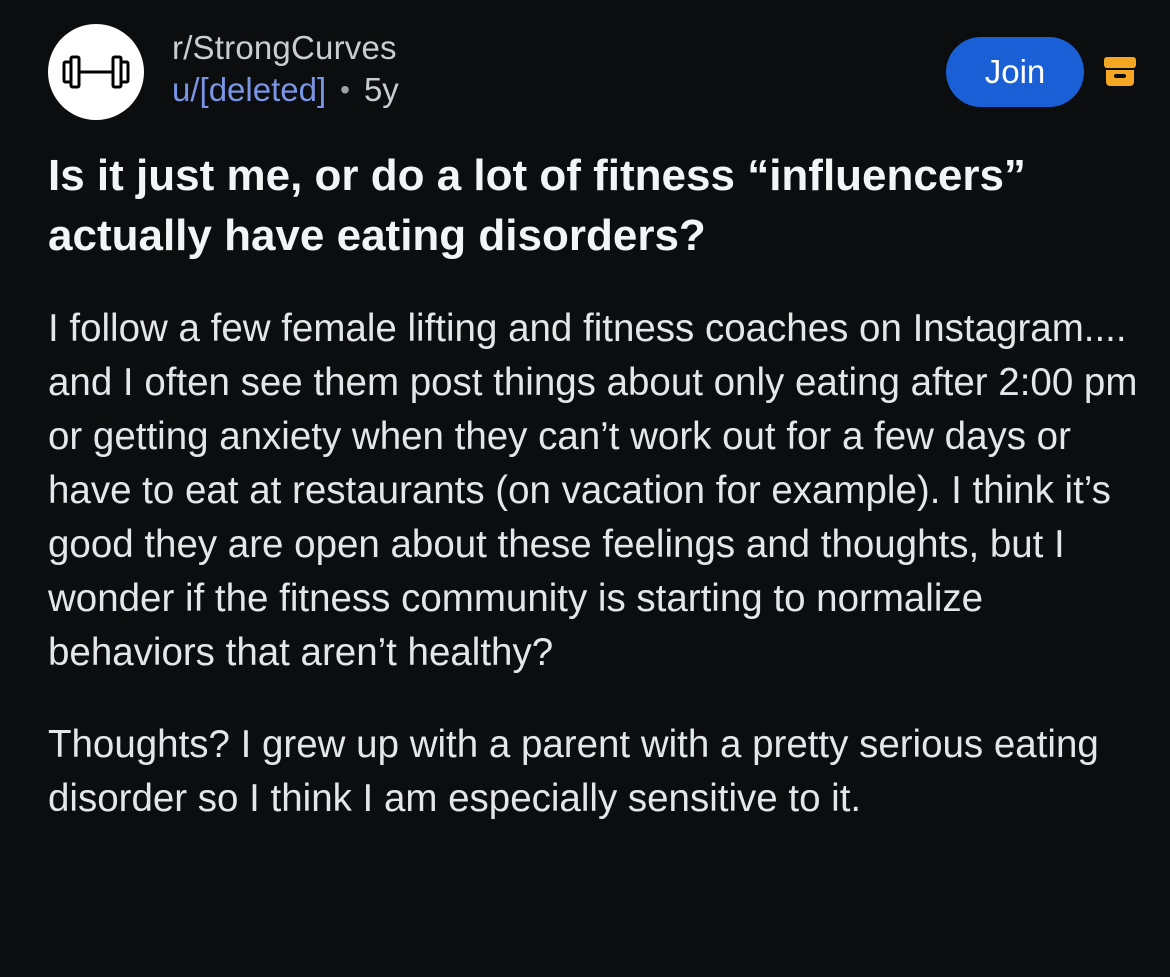 The width and height of the screenshot is (1170, 977). Describe the element at coordinates (381, 89) in the screenshot. I see `post-age: 5y` at that location.